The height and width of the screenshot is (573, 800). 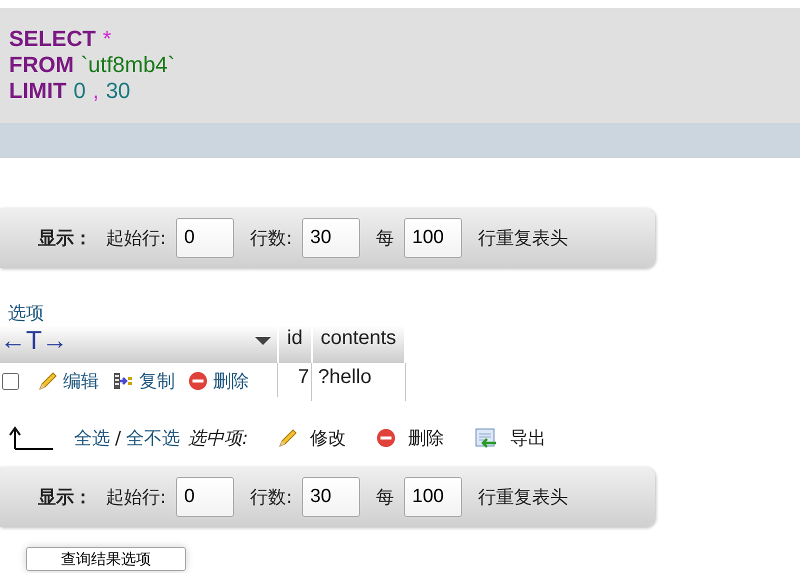 What do you see at coordinates (218, 438) in the screenshot?
I see `with-selected-label: 选中项:` at bounding box center [218, 438].